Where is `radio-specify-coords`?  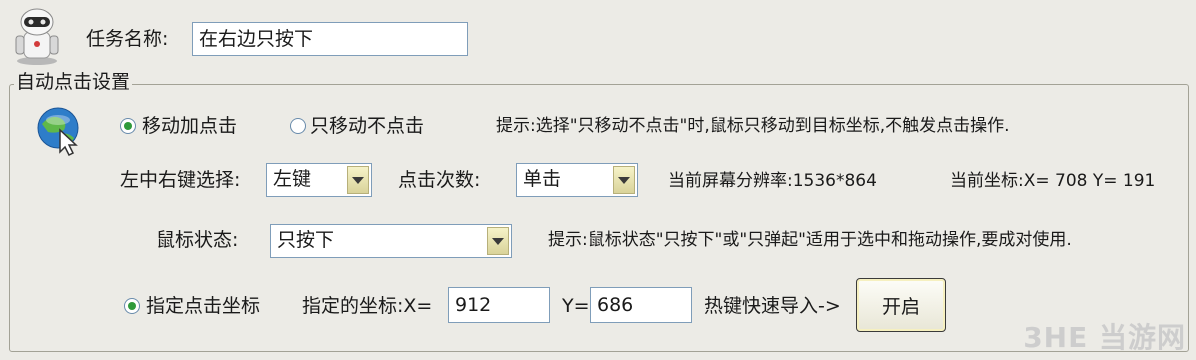 radio-specify-coords is located at coordinates (132, 306).